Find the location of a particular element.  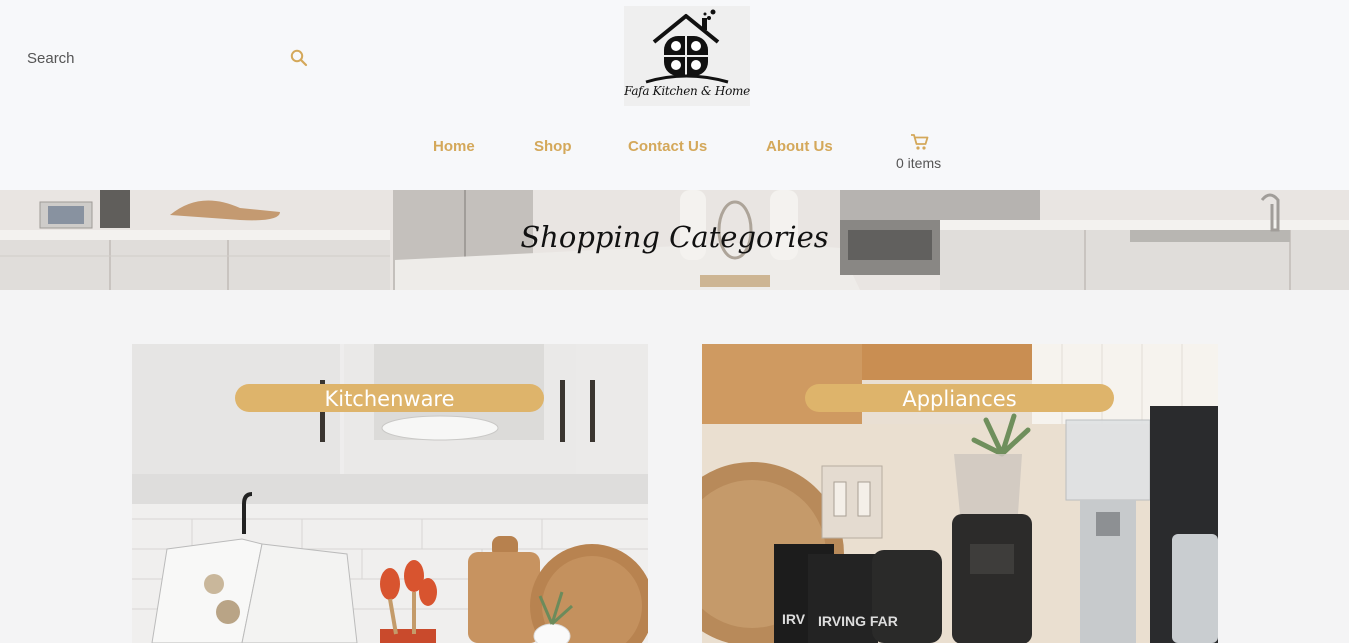

search-icon is located at coordinates (299, 58).